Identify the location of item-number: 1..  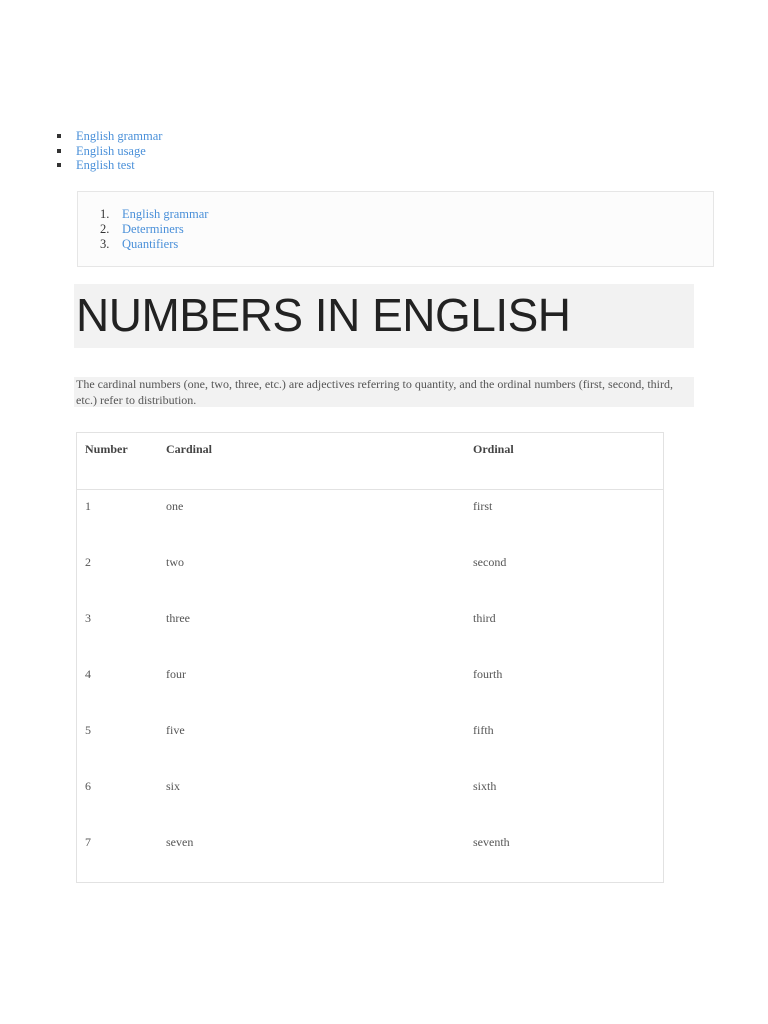
(105, 214).